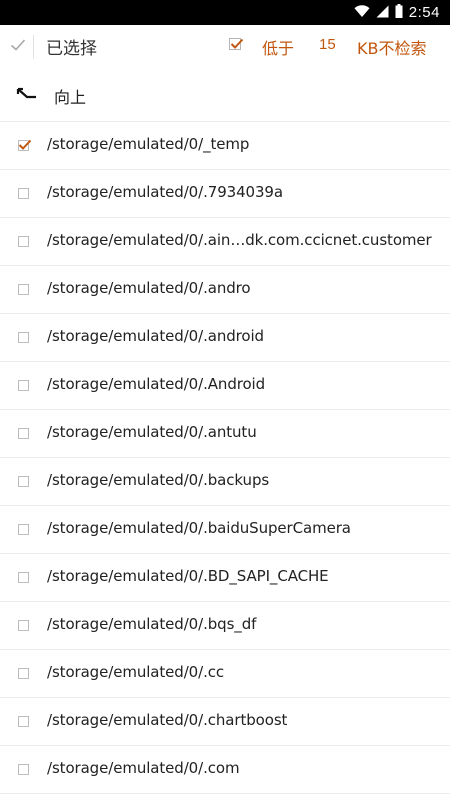 Image resolution: width=450 pixels, height=800 pixels. What do you see at coordinates (225, 12) in the screenshot?
I see `status-bar: 2:54` at bounding box center [225, 12].